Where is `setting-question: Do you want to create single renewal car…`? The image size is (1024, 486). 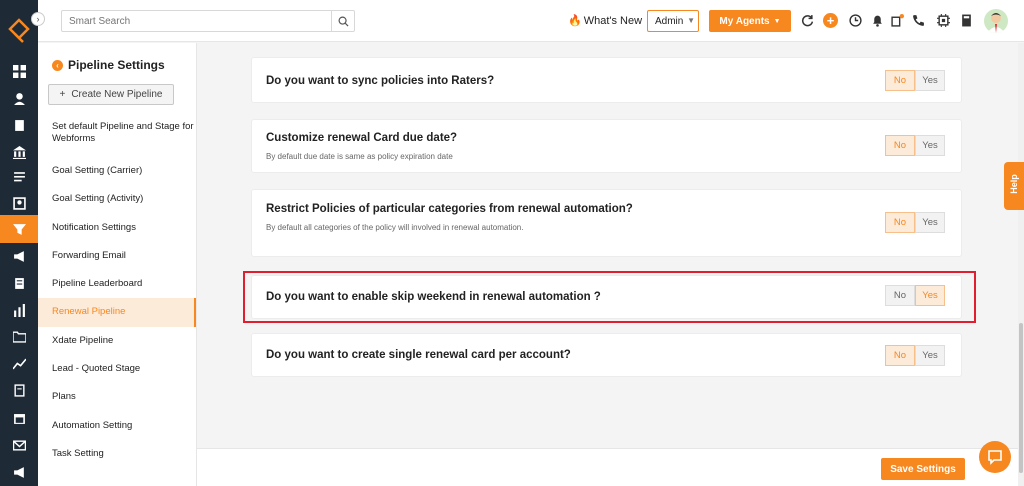
setting-question: Do you want to create single renewal car… is located at coordinates (418, 355).